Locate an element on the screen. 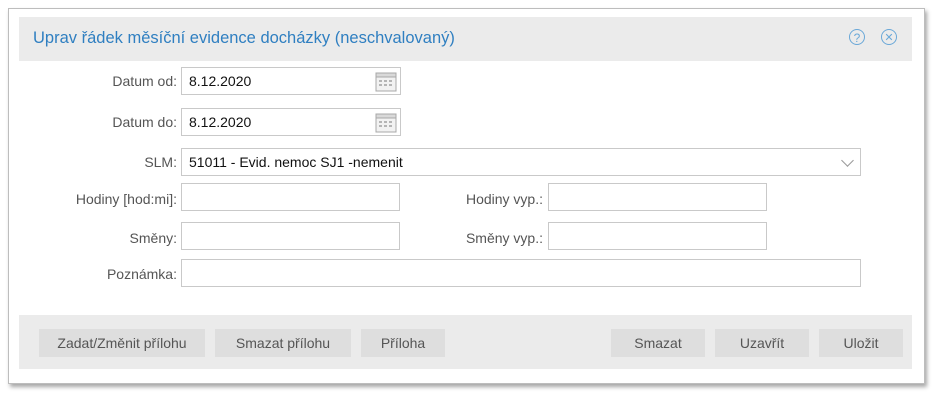 The width and height of the screenshot is (937, 397). datum-do-field: 8.12.2020 is located at coordinates (291, 122).